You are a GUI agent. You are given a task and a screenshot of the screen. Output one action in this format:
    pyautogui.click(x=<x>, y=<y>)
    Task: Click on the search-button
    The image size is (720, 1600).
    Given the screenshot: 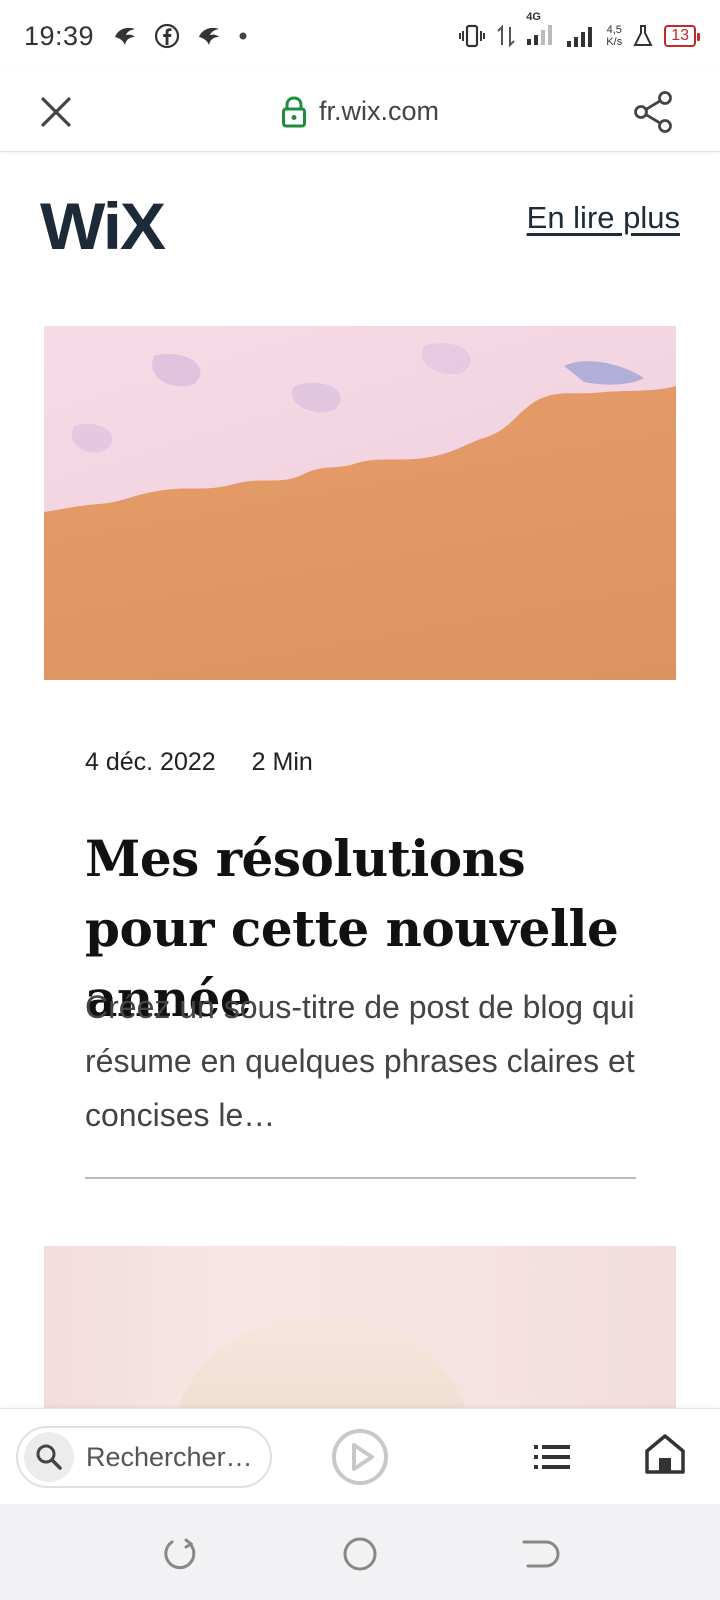 What is the action you would take?
    pyautogui.click(x=49, y=1457)
    